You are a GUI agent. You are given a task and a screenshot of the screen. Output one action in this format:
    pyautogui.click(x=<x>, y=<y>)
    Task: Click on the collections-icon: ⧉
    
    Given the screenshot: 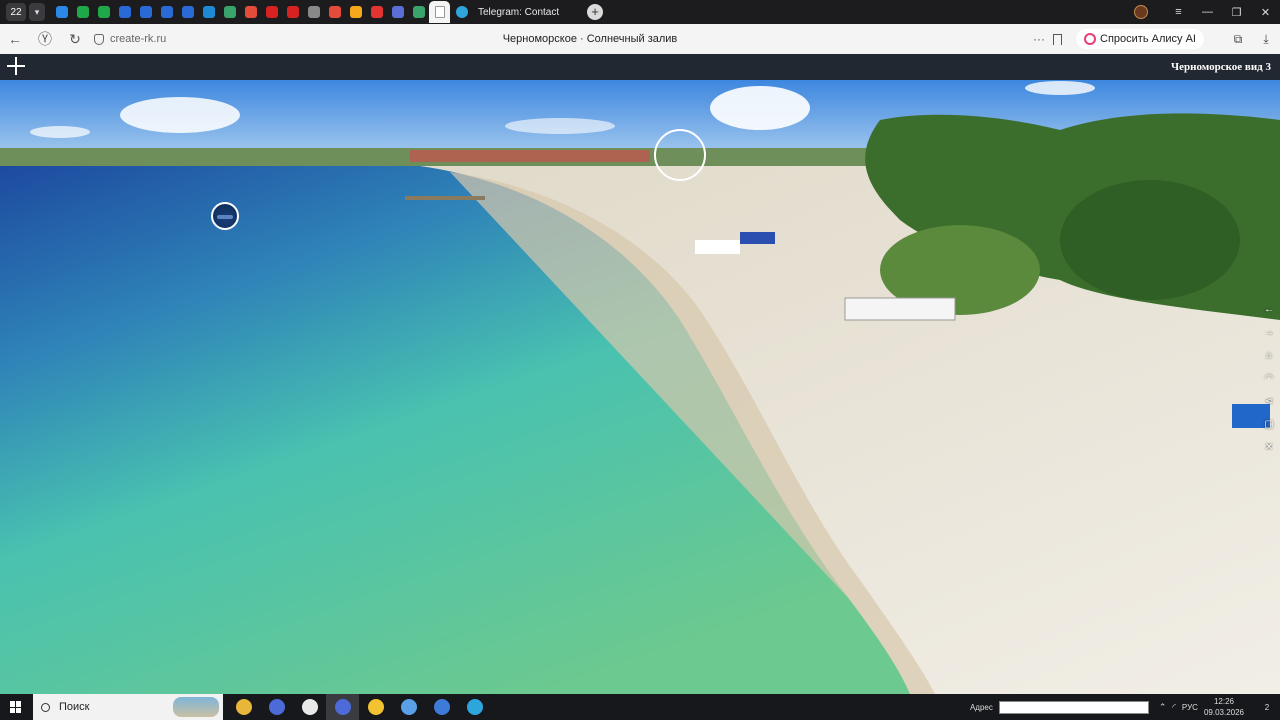 What is the action you would take?
    pyautogui.click(x=1238, y=39)
    